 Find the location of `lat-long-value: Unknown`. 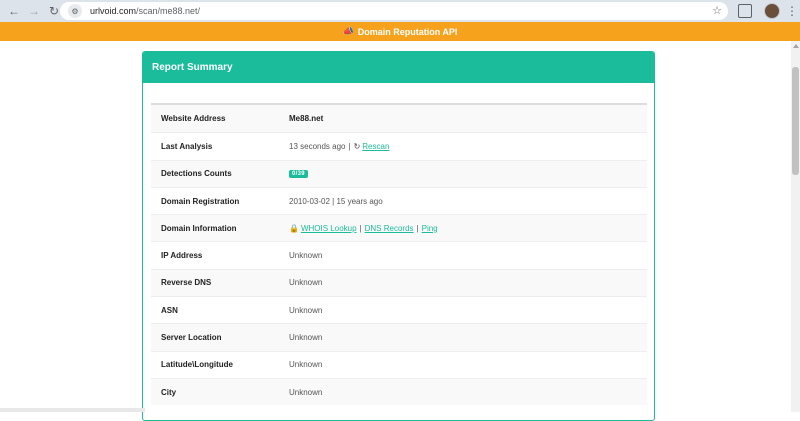

lat-long-value: Unknown is located at coordinates (306, 365).